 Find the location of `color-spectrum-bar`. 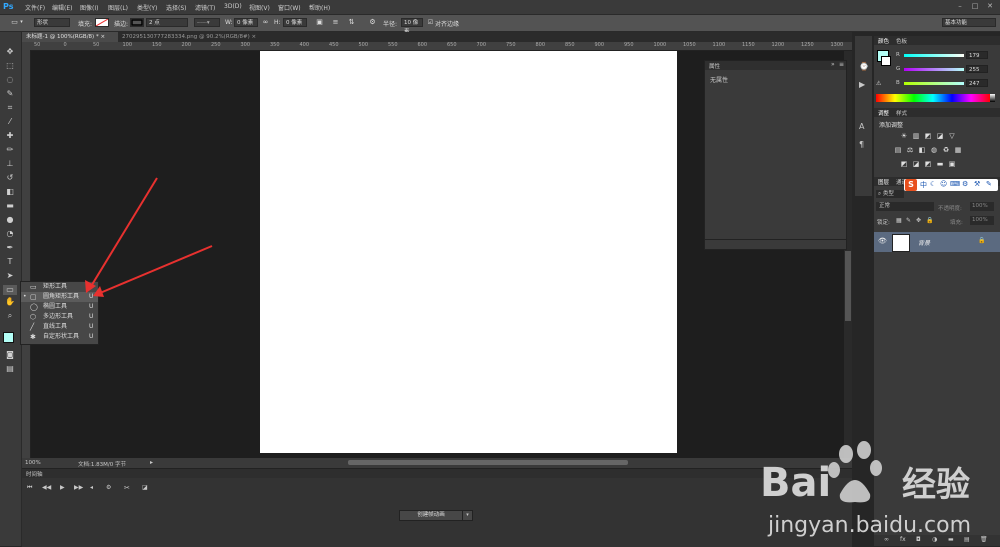

color-spectrum-bar is located at coordinates (933, 98).